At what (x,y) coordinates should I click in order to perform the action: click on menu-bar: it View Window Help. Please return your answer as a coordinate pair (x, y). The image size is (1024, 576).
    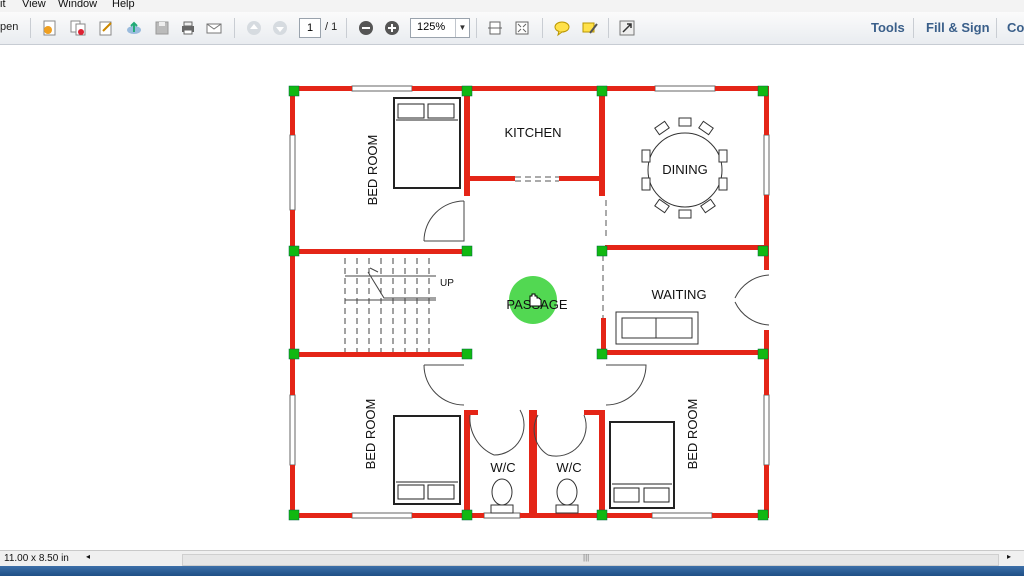
    Looking at the image, I should click on (512, 6).